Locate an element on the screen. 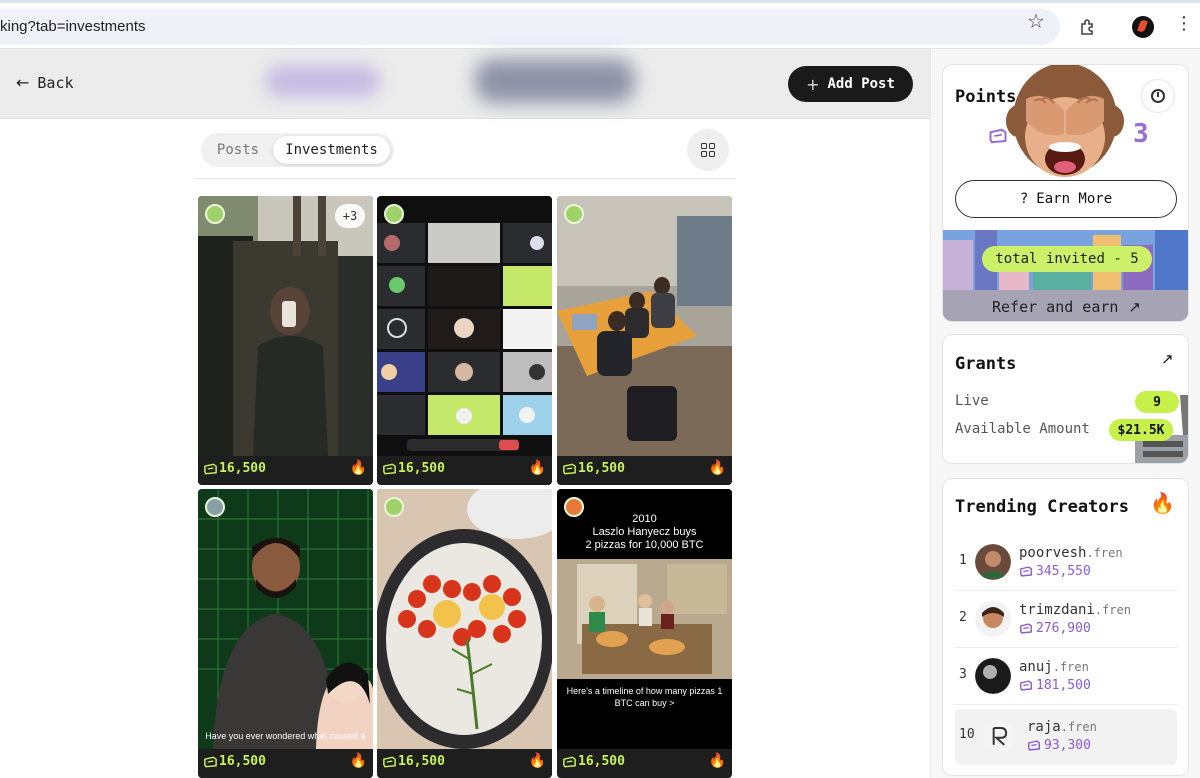 The height and width of the screenshot is (778, 1200). trending-title: Trending Creators is located at coordinates (1042, 507).